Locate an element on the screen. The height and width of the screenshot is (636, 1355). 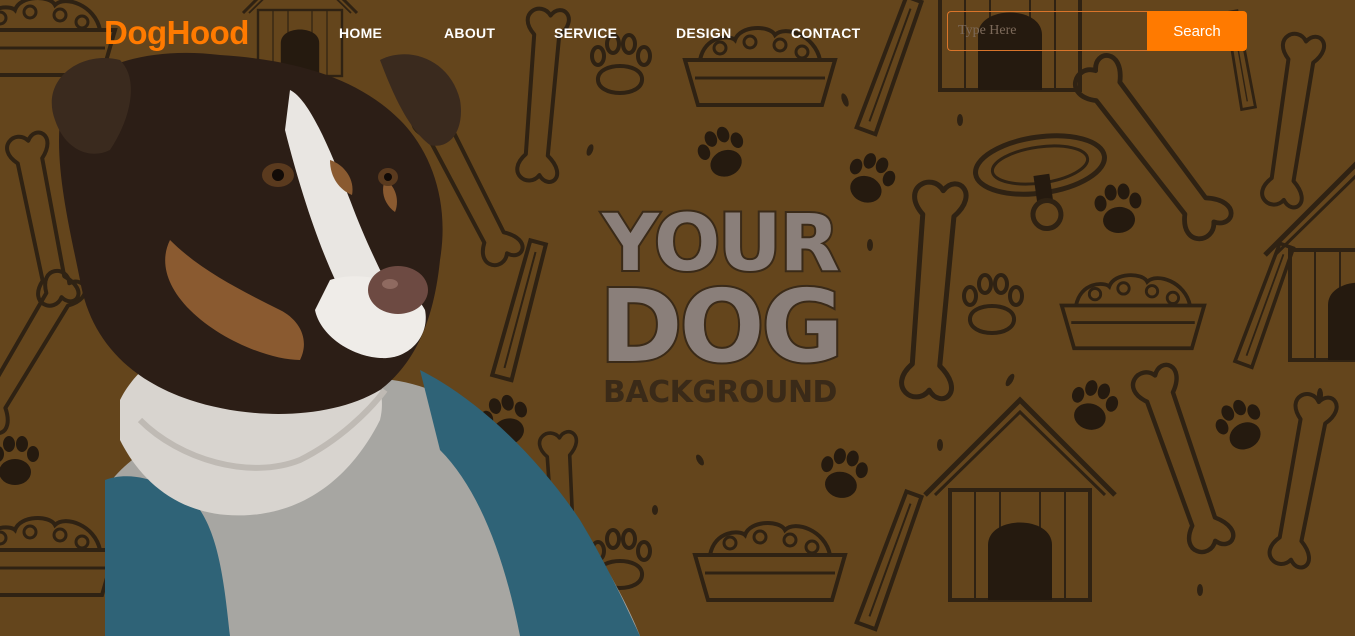
nav-about-link: ABOUT is located at coordinates (469, 33).